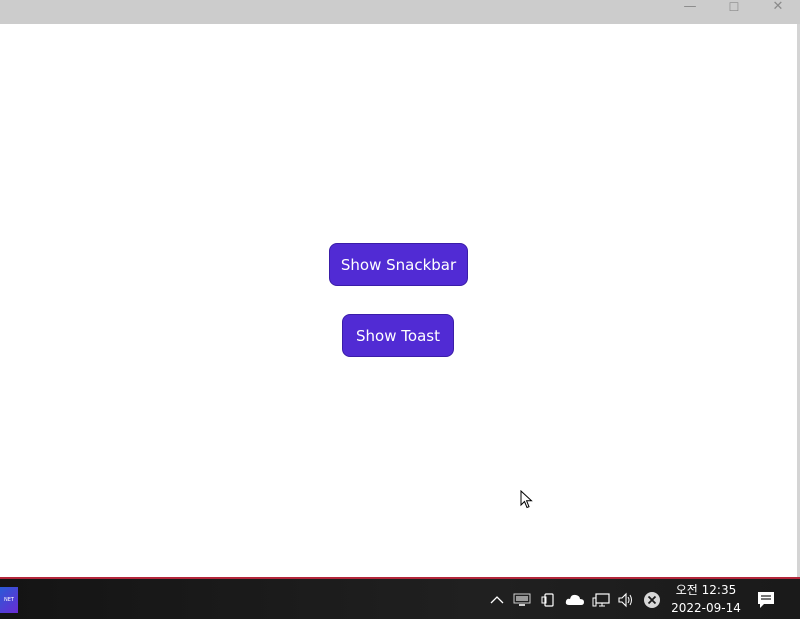  I want to click on taskbar-app-button: NET, so click(9, 600).